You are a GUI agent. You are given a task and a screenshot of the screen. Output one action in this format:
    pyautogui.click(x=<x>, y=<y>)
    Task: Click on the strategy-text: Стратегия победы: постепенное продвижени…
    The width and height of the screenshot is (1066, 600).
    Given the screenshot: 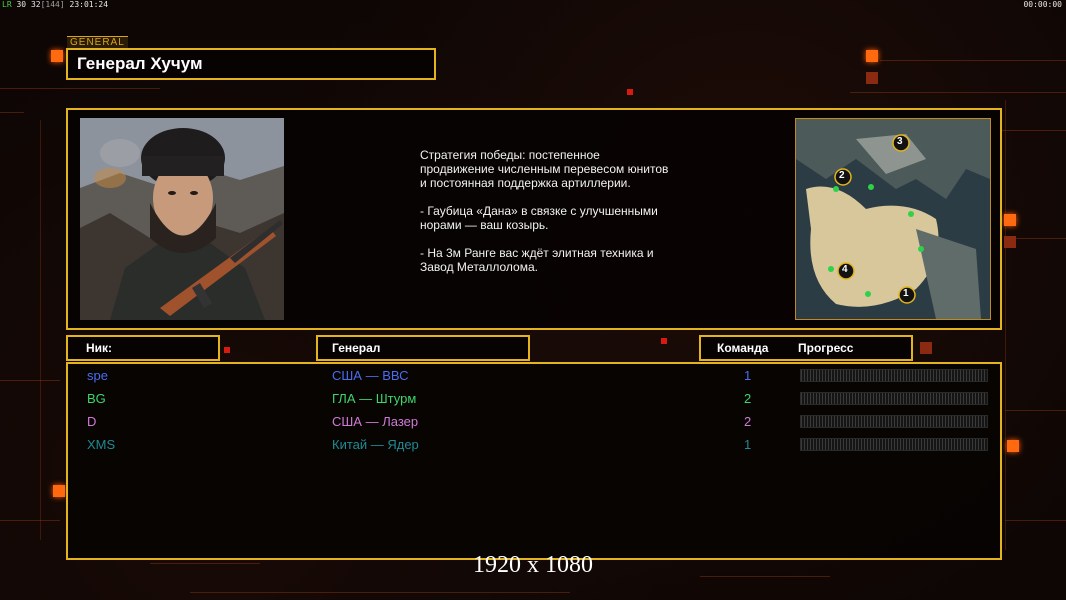 What is the action you would take?
    pyautogui.click(x=544, y=211)
    